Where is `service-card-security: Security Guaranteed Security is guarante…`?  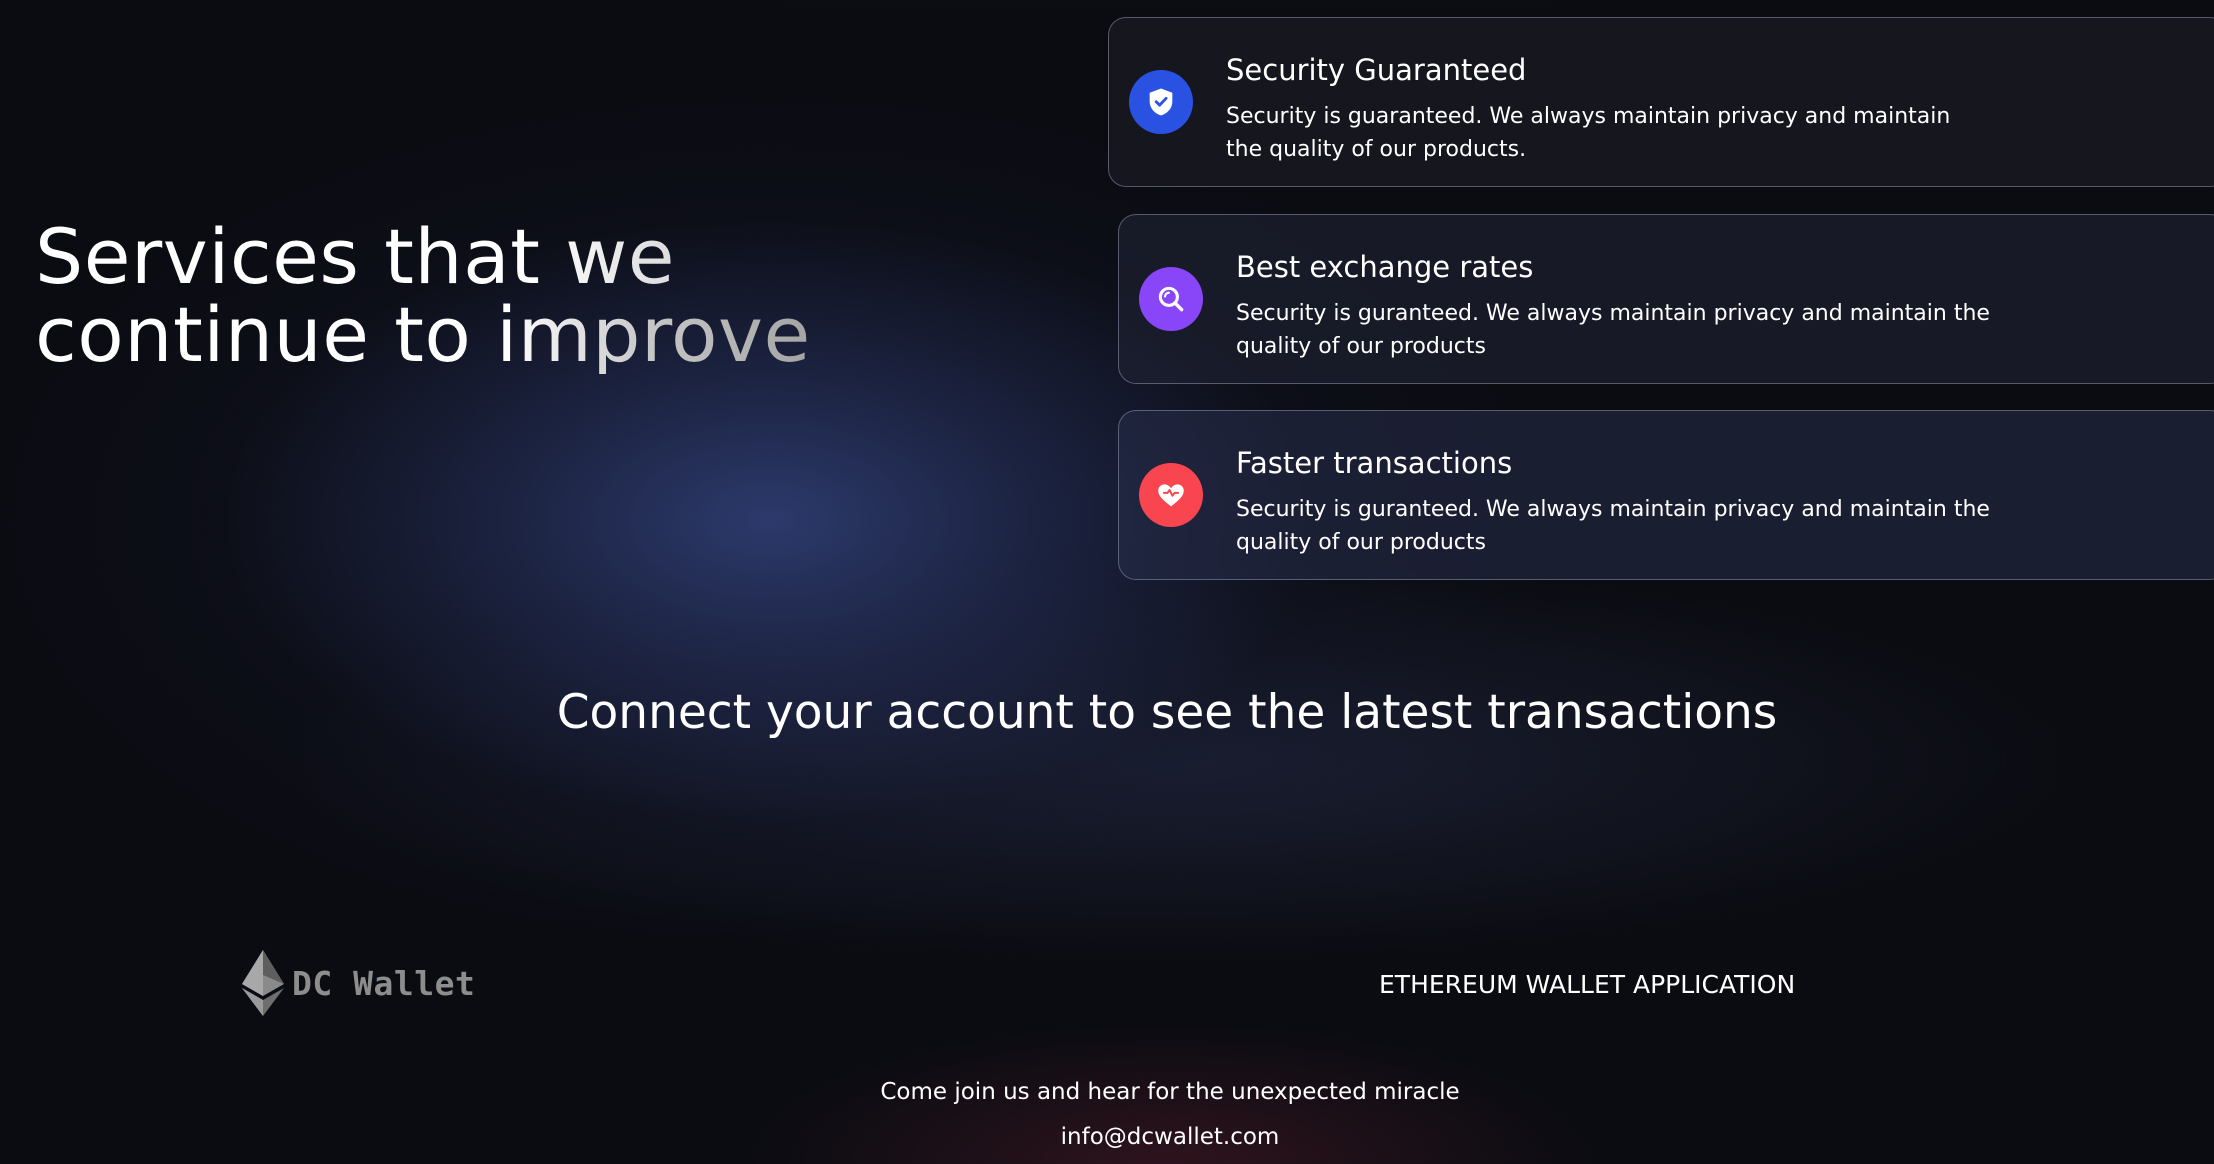 service-card-security: Security Guaranteed Security is guarante… is located at coordinates (1661, 102).